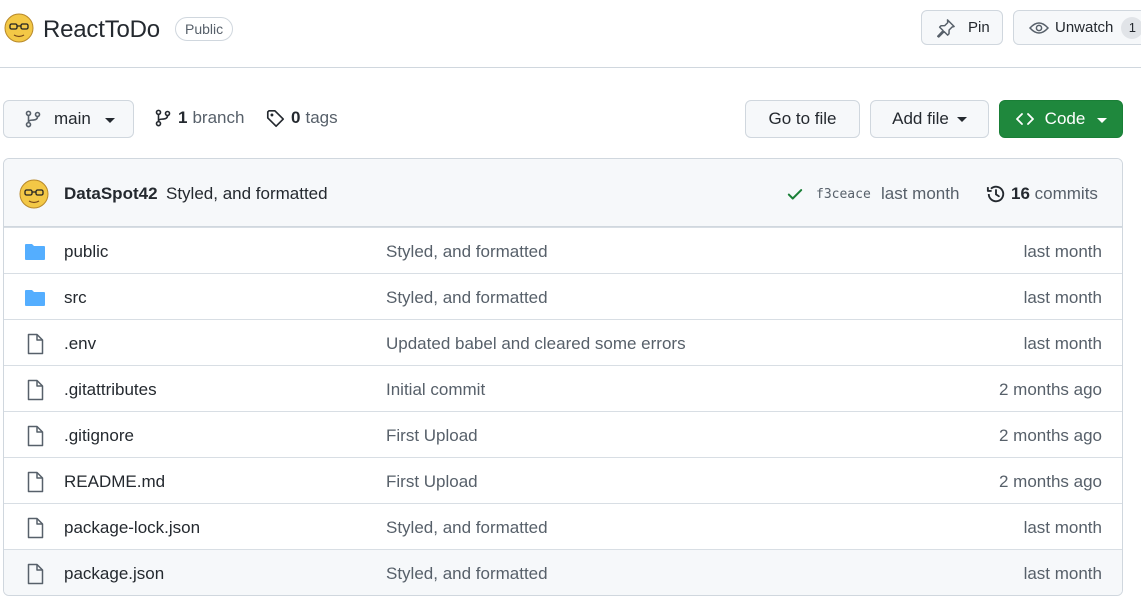 This screenshot has width=1141, height=597. What do you see at coordinates (99, 436) in the screenshot?
I see `file-name: .gitignore` at bounding box center [99, 436].